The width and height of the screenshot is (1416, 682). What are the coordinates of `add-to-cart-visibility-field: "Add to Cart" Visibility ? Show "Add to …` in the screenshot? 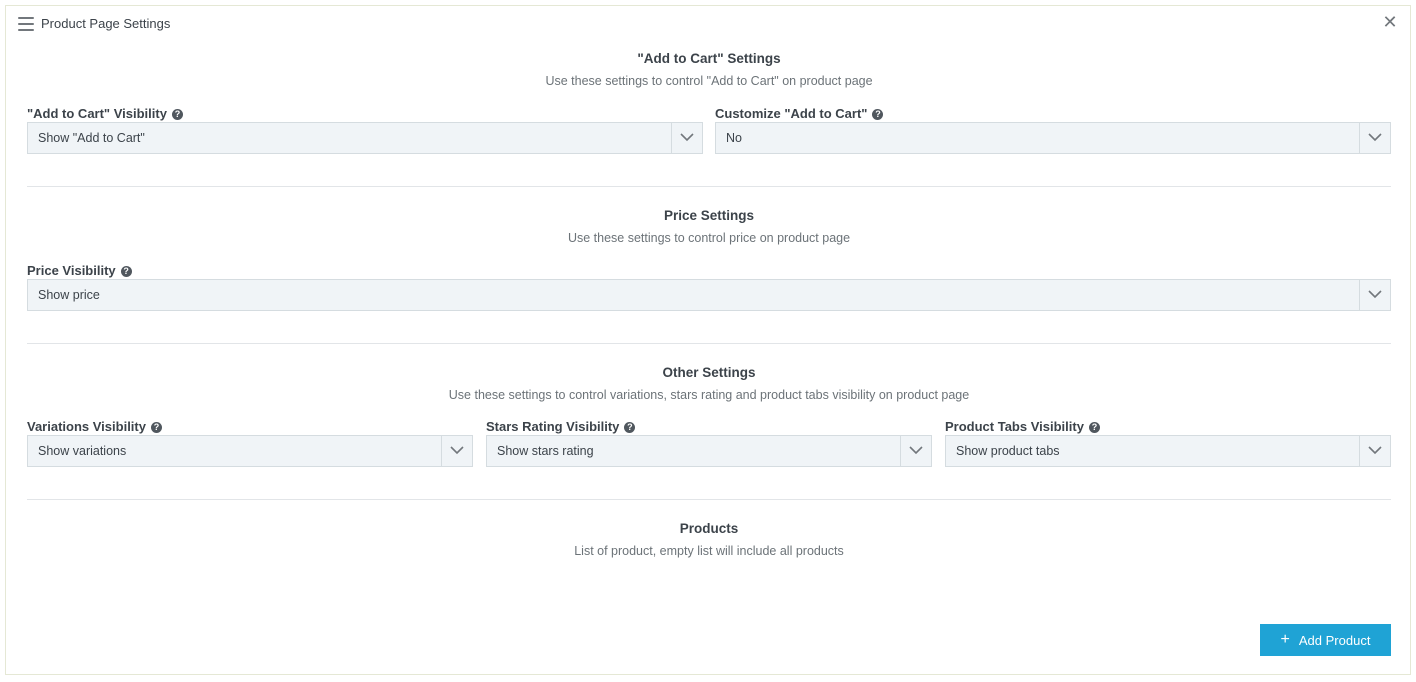 It's located at (365, 130).